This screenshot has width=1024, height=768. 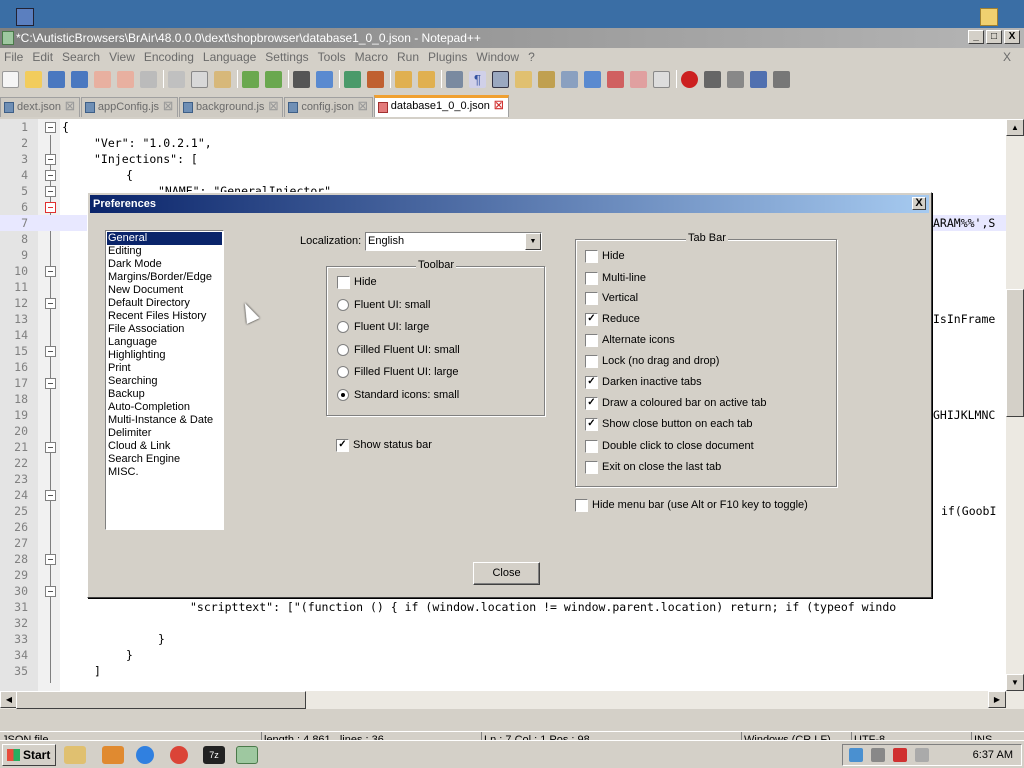 I want to click on browser-icon, so click(x=145, y=755).